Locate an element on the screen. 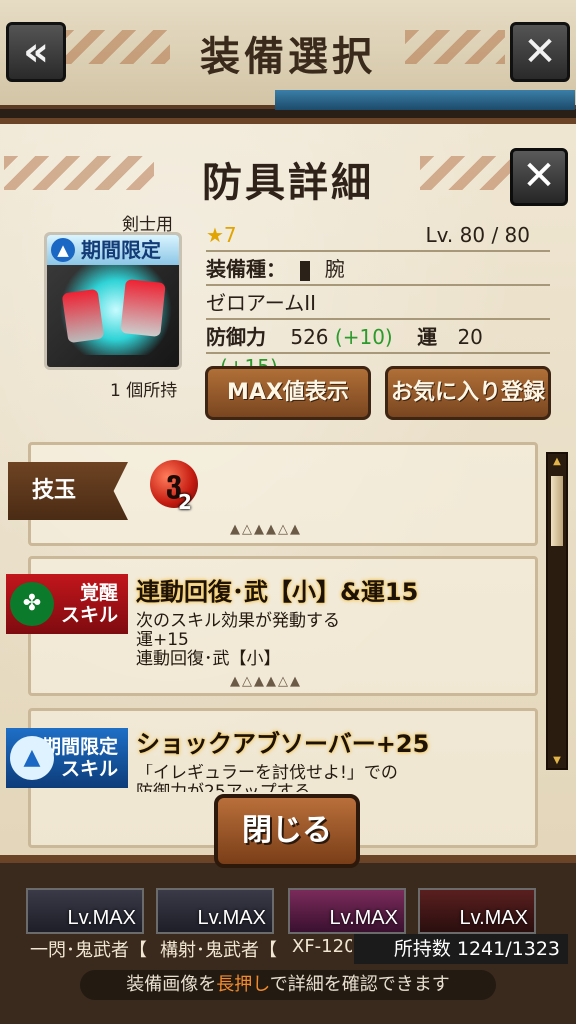  skill-desc-line: 運+15 is located at coordinates (162, 640).